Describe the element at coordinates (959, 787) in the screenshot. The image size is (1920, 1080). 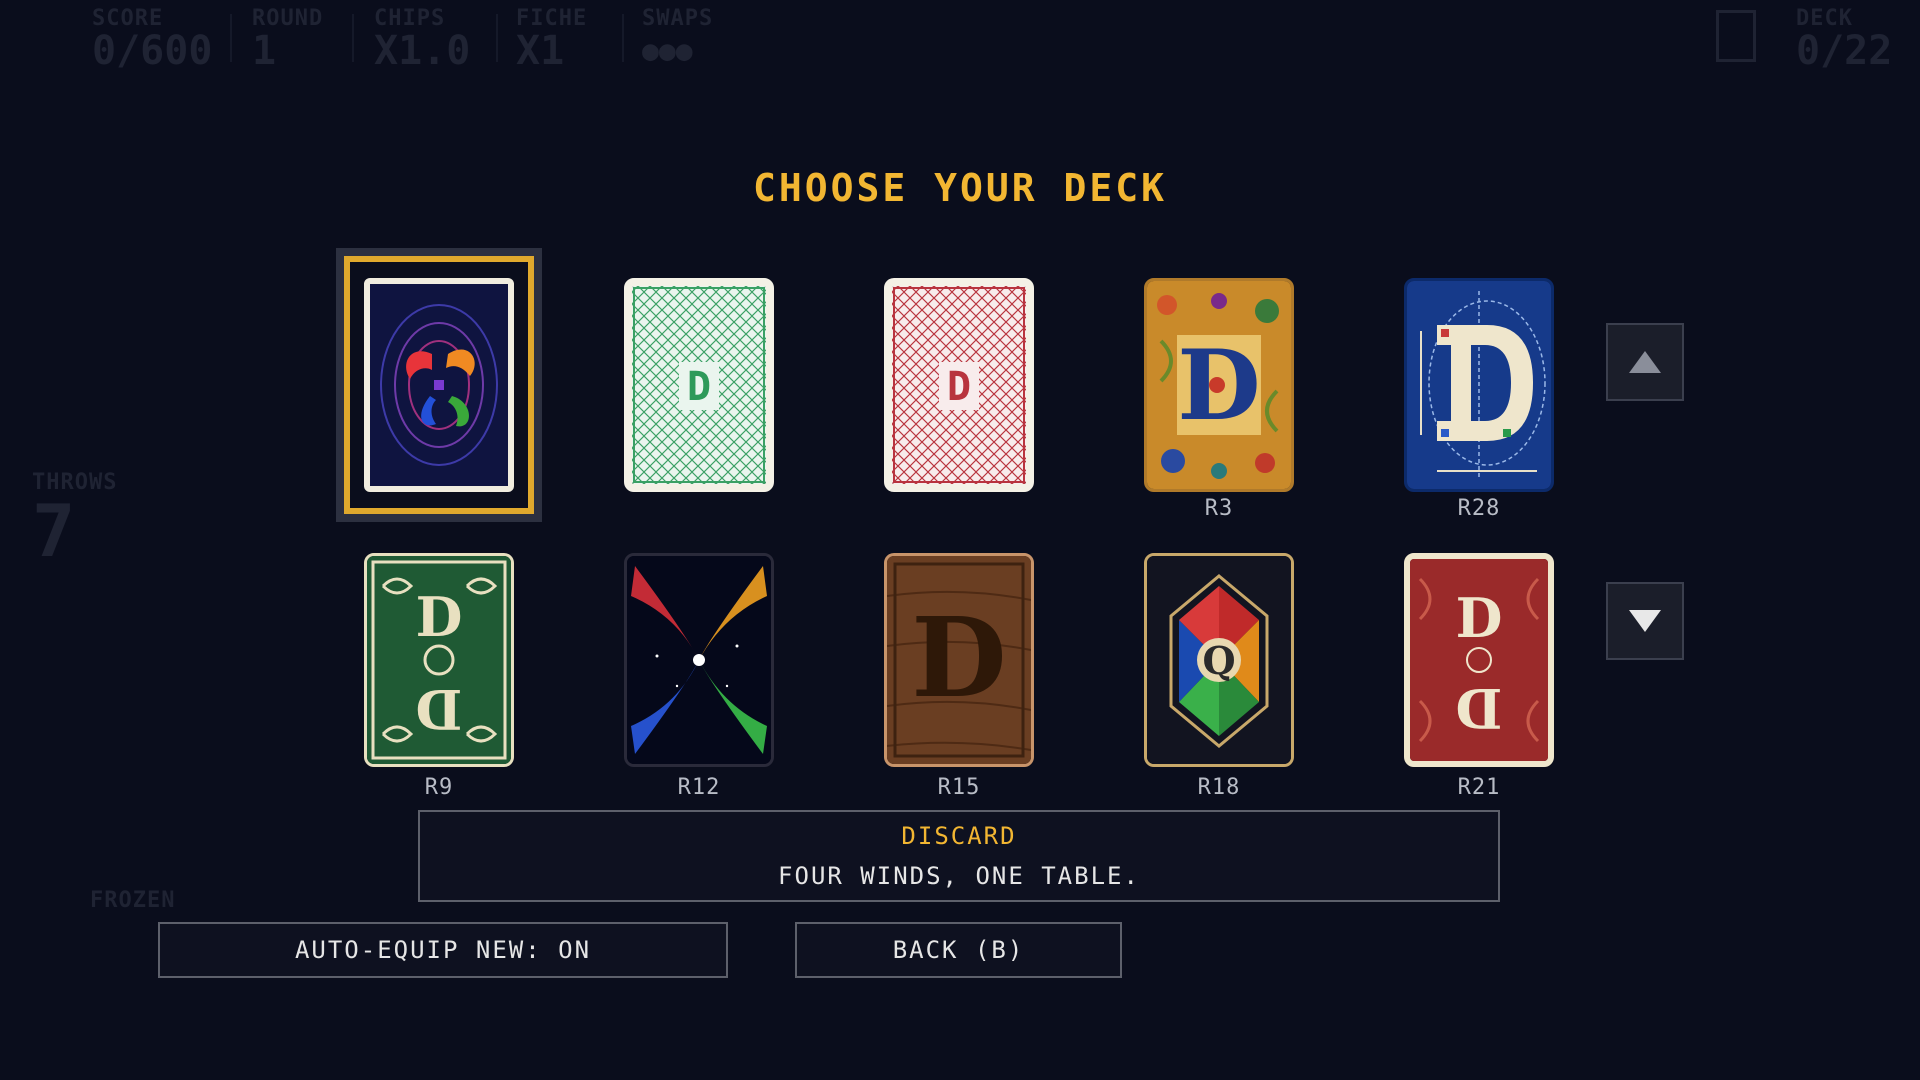
I see `deck-label-r15: R15` at that location.